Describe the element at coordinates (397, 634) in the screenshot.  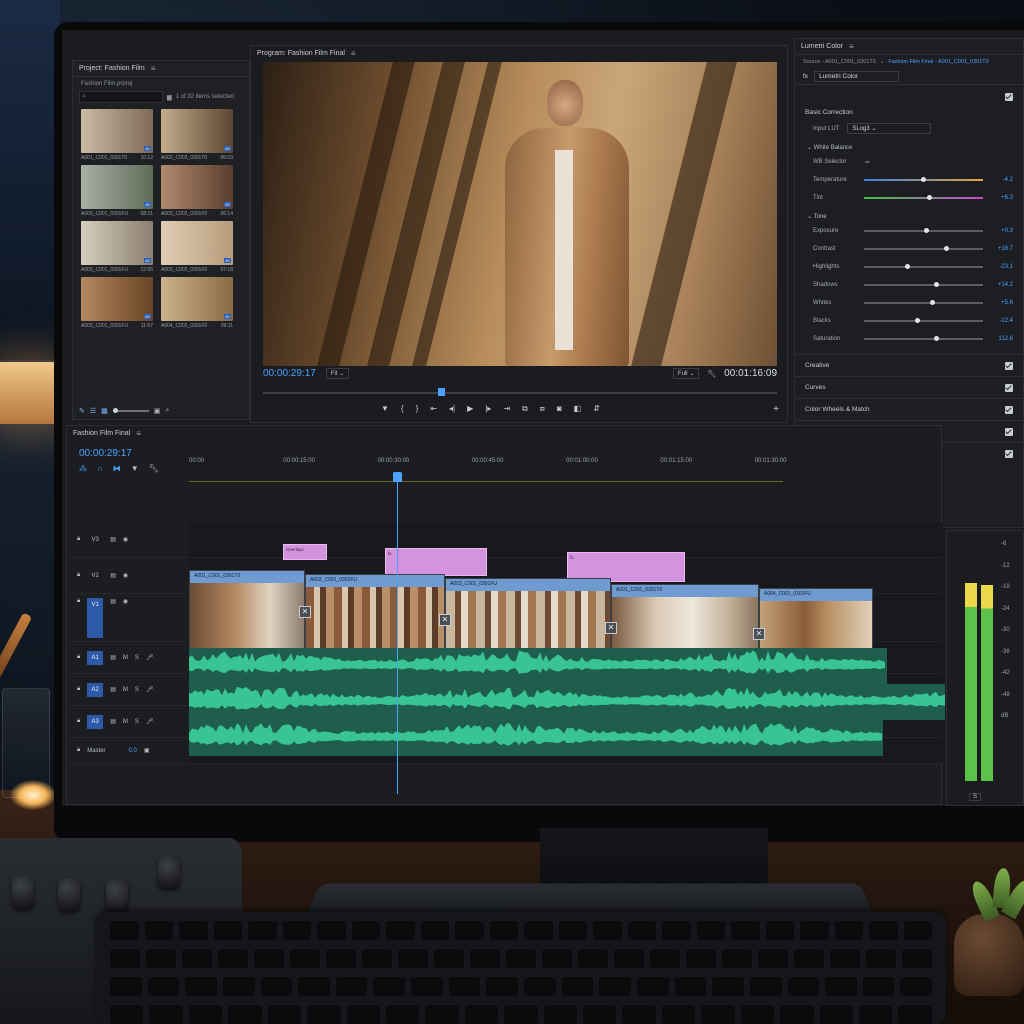
I see `timeline-playhead` at that location.